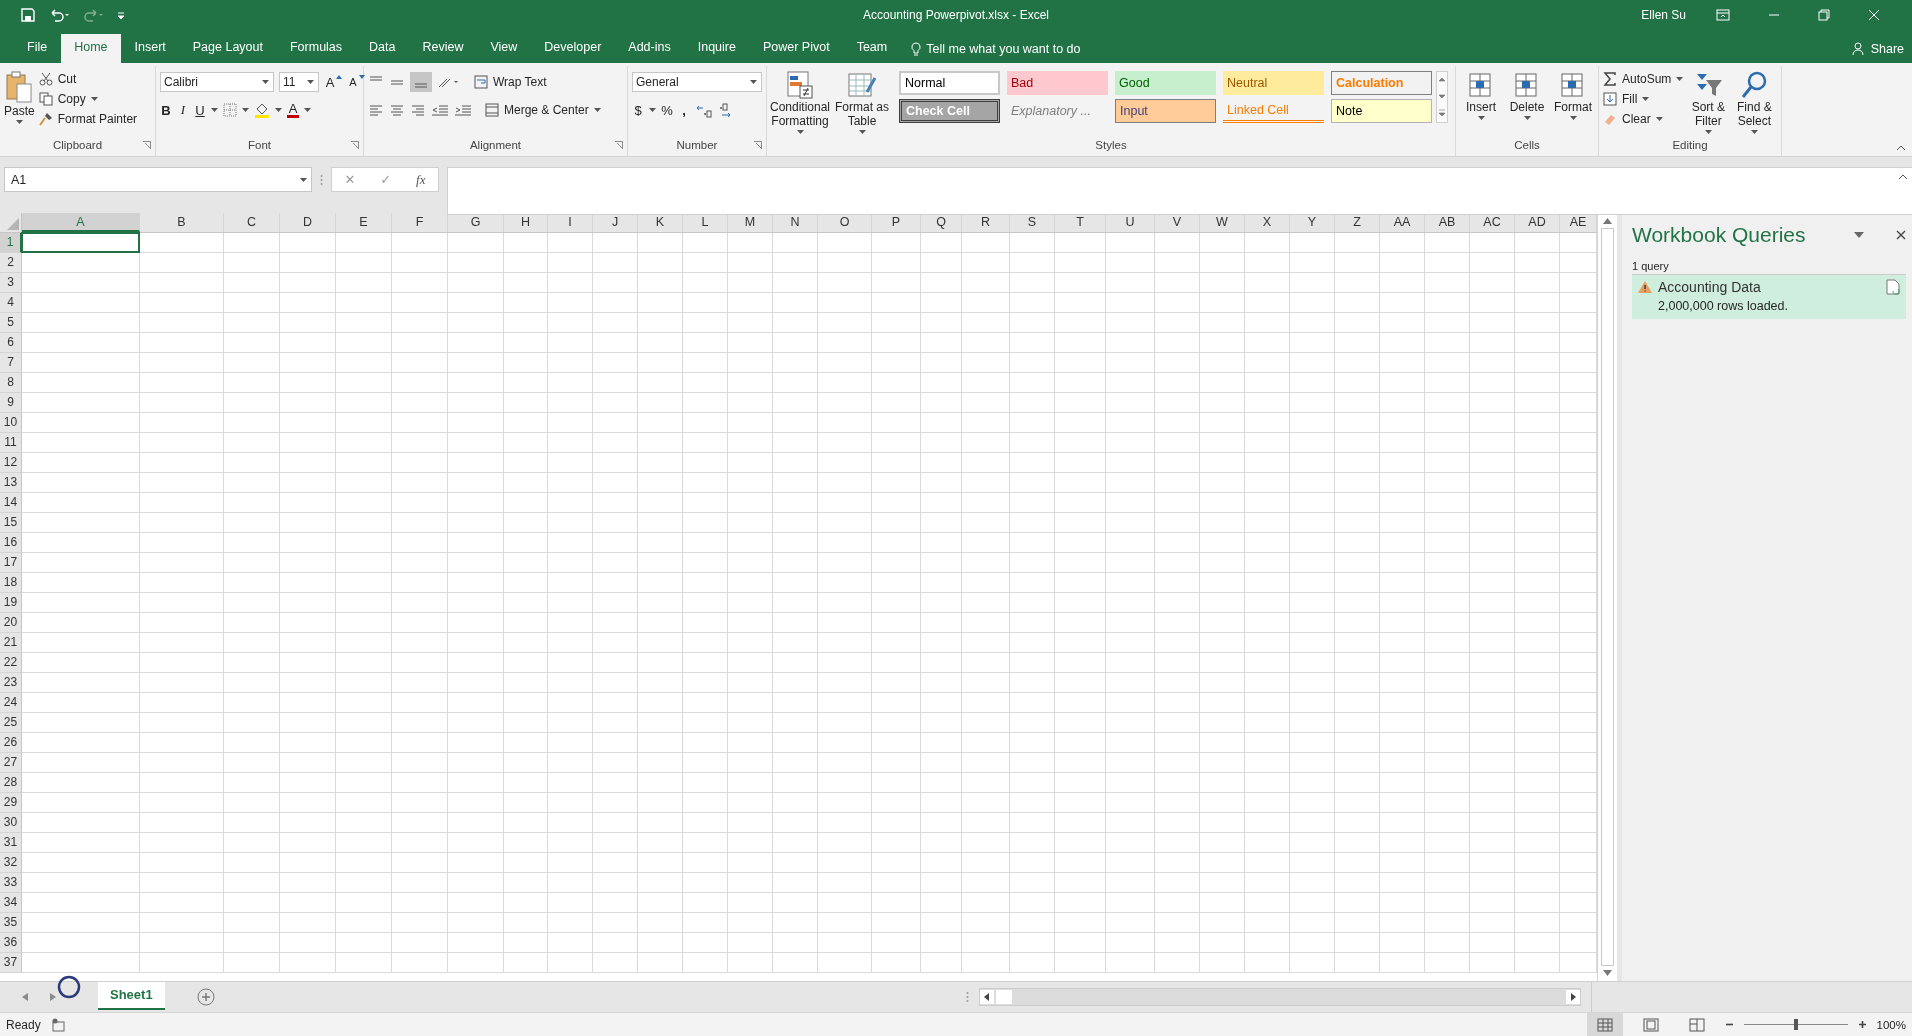 Image resolution: width=1912 pixels, height=1036 pixels. What do you see at coordinates (1607, 973) in the screenshot?
I see `scroll-down-icon` at bounding box center [1607, 973].